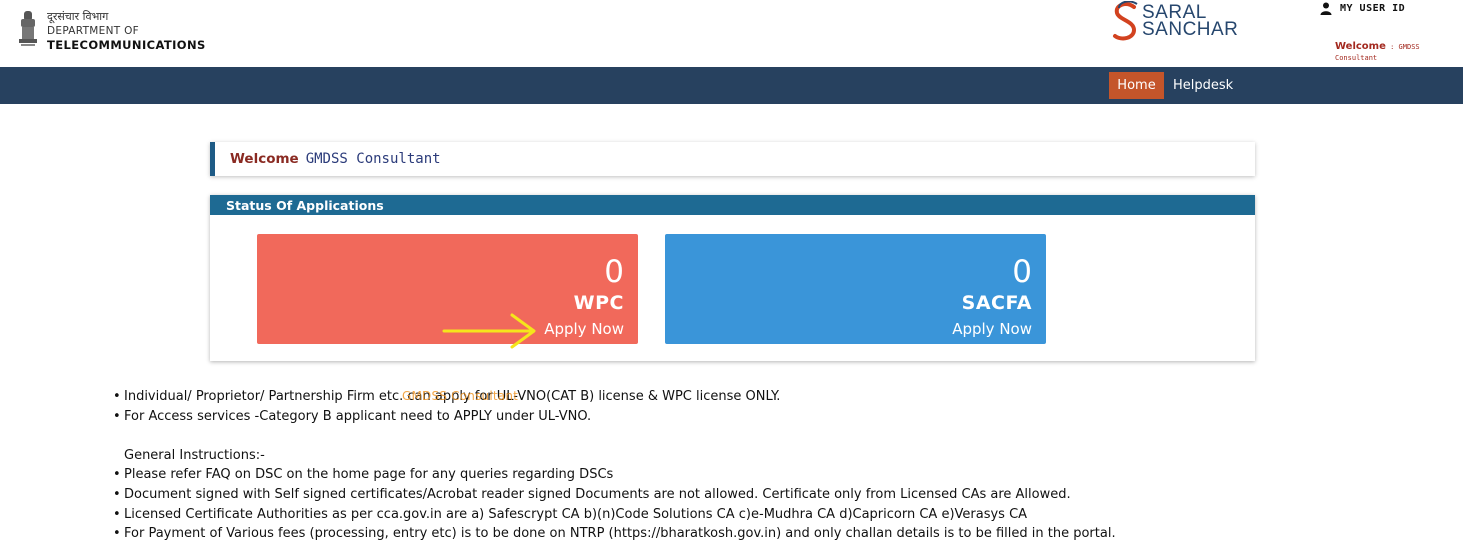  Describe the element at coordinates (264, 159) in the screenshot. I see `welcome-label: Welcome` at that location.